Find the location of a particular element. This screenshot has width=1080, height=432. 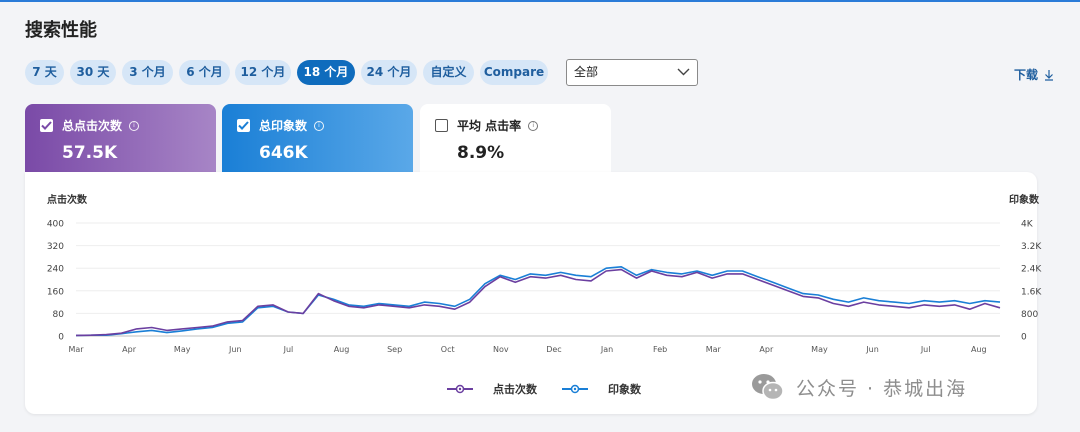

x-tick-label: Sep is located at coordinates (394, 349).